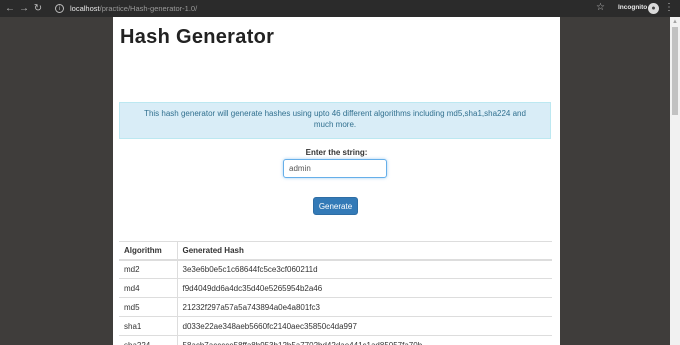  I want to click on scroll-up-icon: ▲, so click(675, 22).